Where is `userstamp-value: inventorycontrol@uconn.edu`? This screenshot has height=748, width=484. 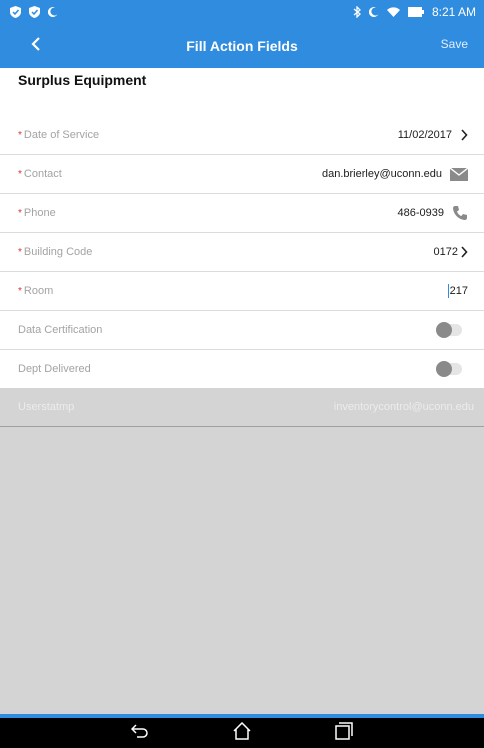 userstamp-value: inventorycontrol@uconn.edu is located at coordinates (403, 407).